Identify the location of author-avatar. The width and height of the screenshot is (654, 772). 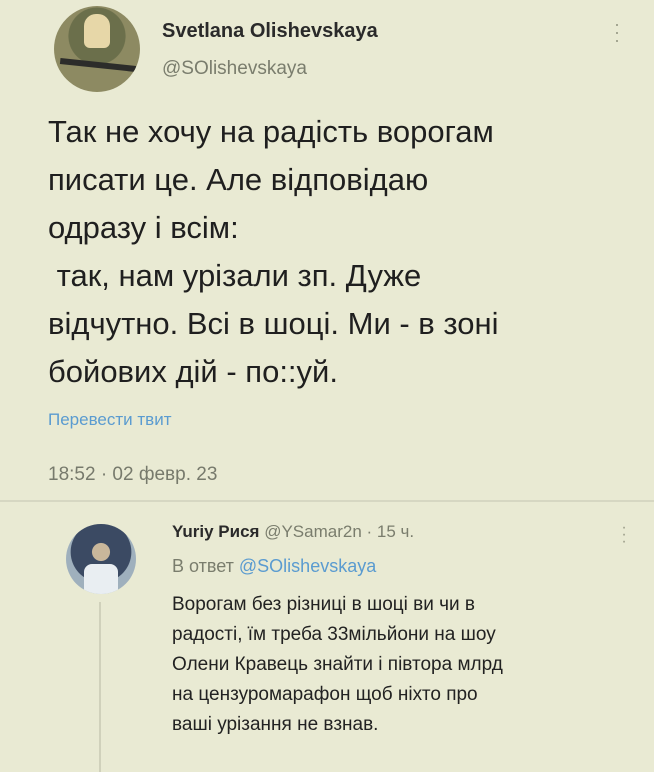
(97, 49).